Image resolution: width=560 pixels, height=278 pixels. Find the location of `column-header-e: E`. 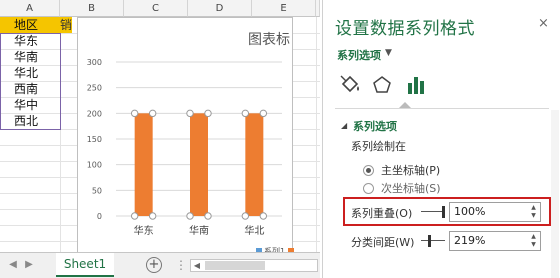

column-header-e: E is located at coordinates (284, 8).